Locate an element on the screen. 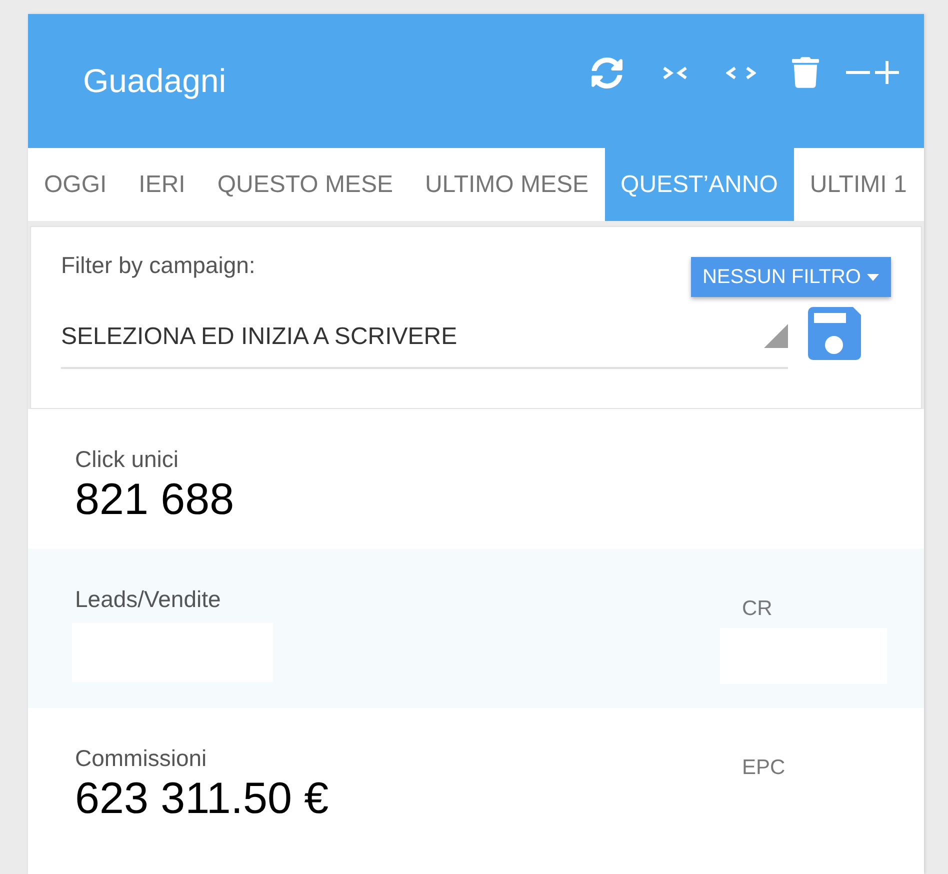  dropdown-triangle-icon is located at coordinates (776, 336).